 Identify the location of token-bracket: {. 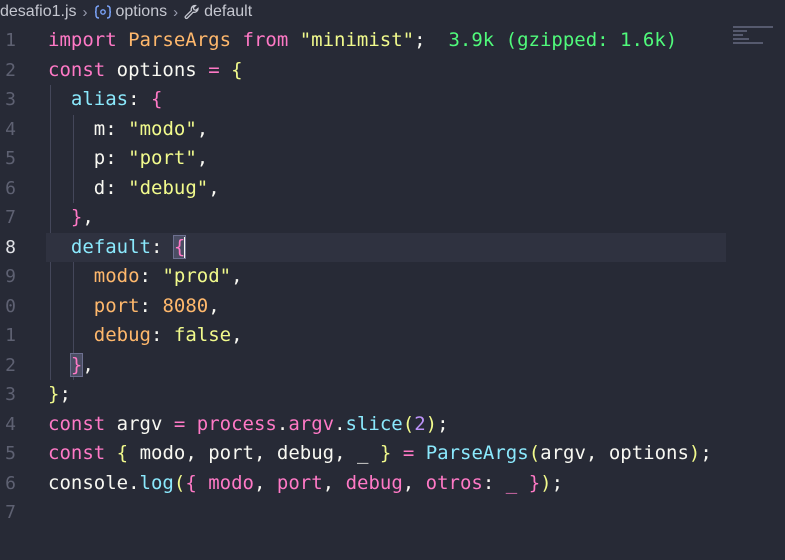
(191, 482).